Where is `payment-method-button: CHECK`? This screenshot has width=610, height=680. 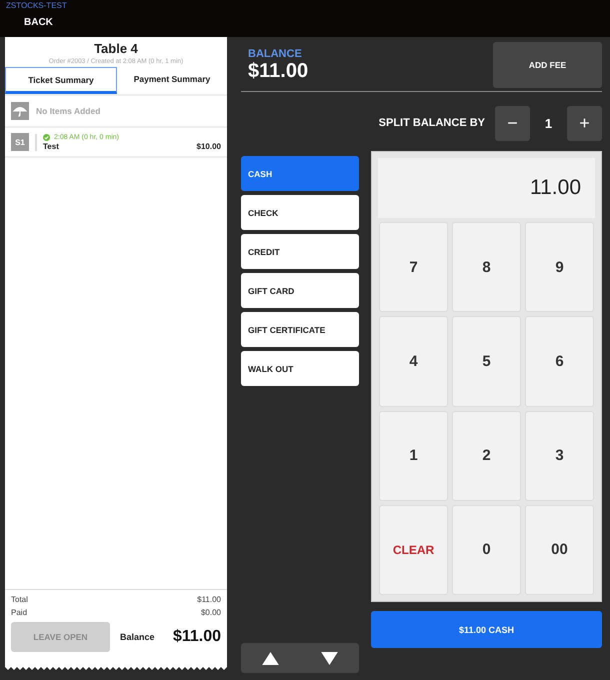 payment-method-button: CHECK is located at coordinates (300, 212).